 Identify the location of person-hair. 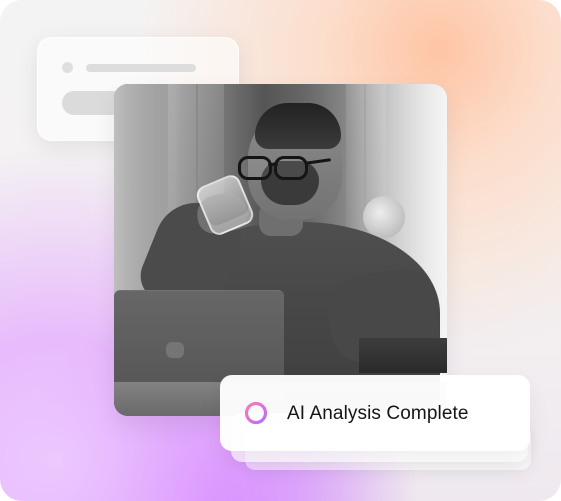
(298, 126).